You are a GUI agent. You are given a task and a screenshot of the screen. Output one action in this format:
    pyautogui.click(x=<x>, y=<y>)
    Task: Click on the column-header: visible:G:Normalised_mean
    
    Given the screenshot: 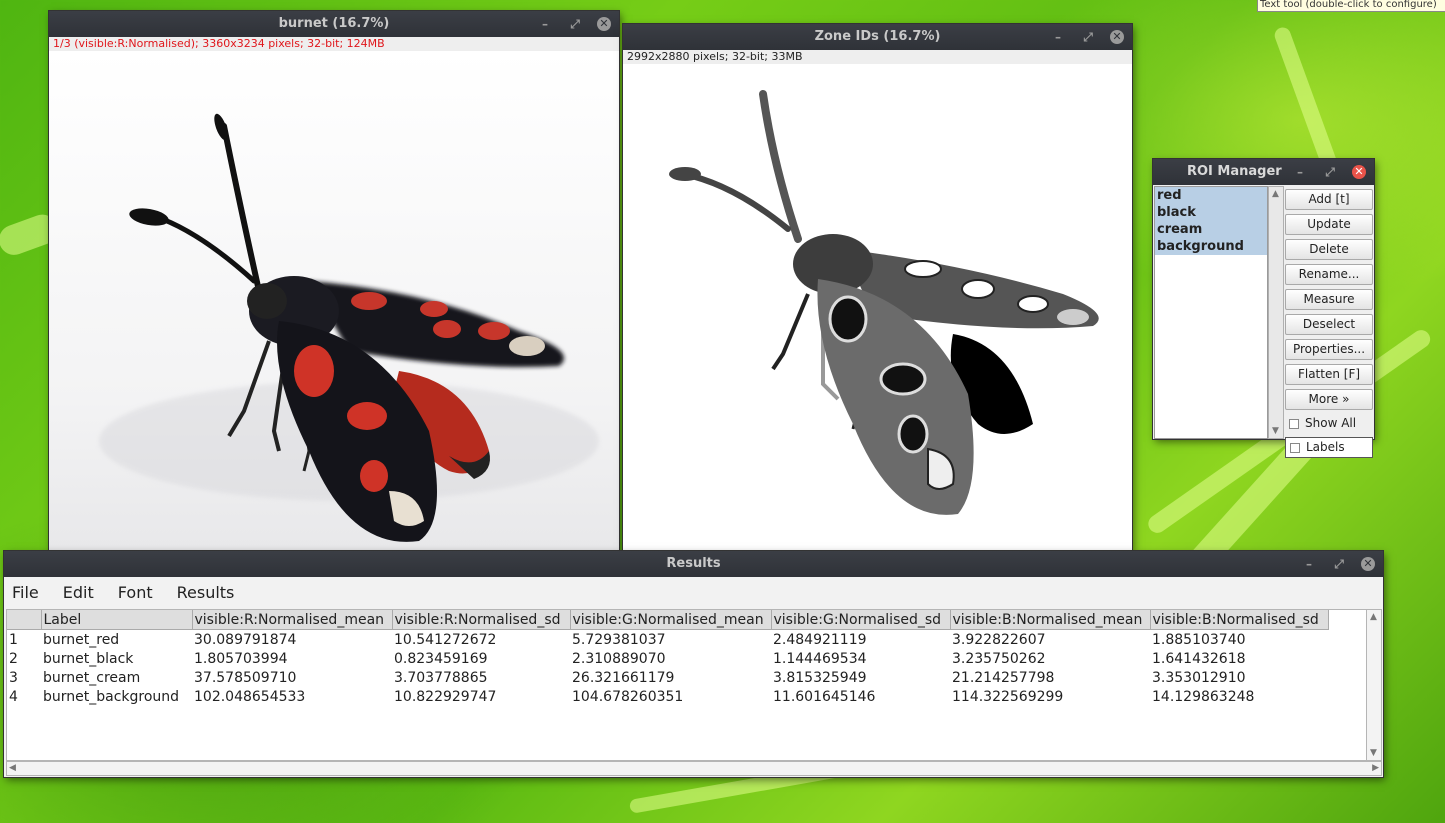 What is the action you would take?
    pyautogui.click(x=671, y=620)
    